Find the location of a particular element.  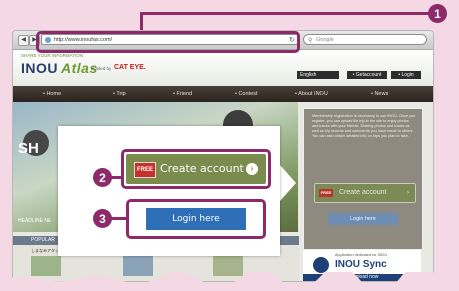

callout-1: 1 is located at coordinates (437, 13).